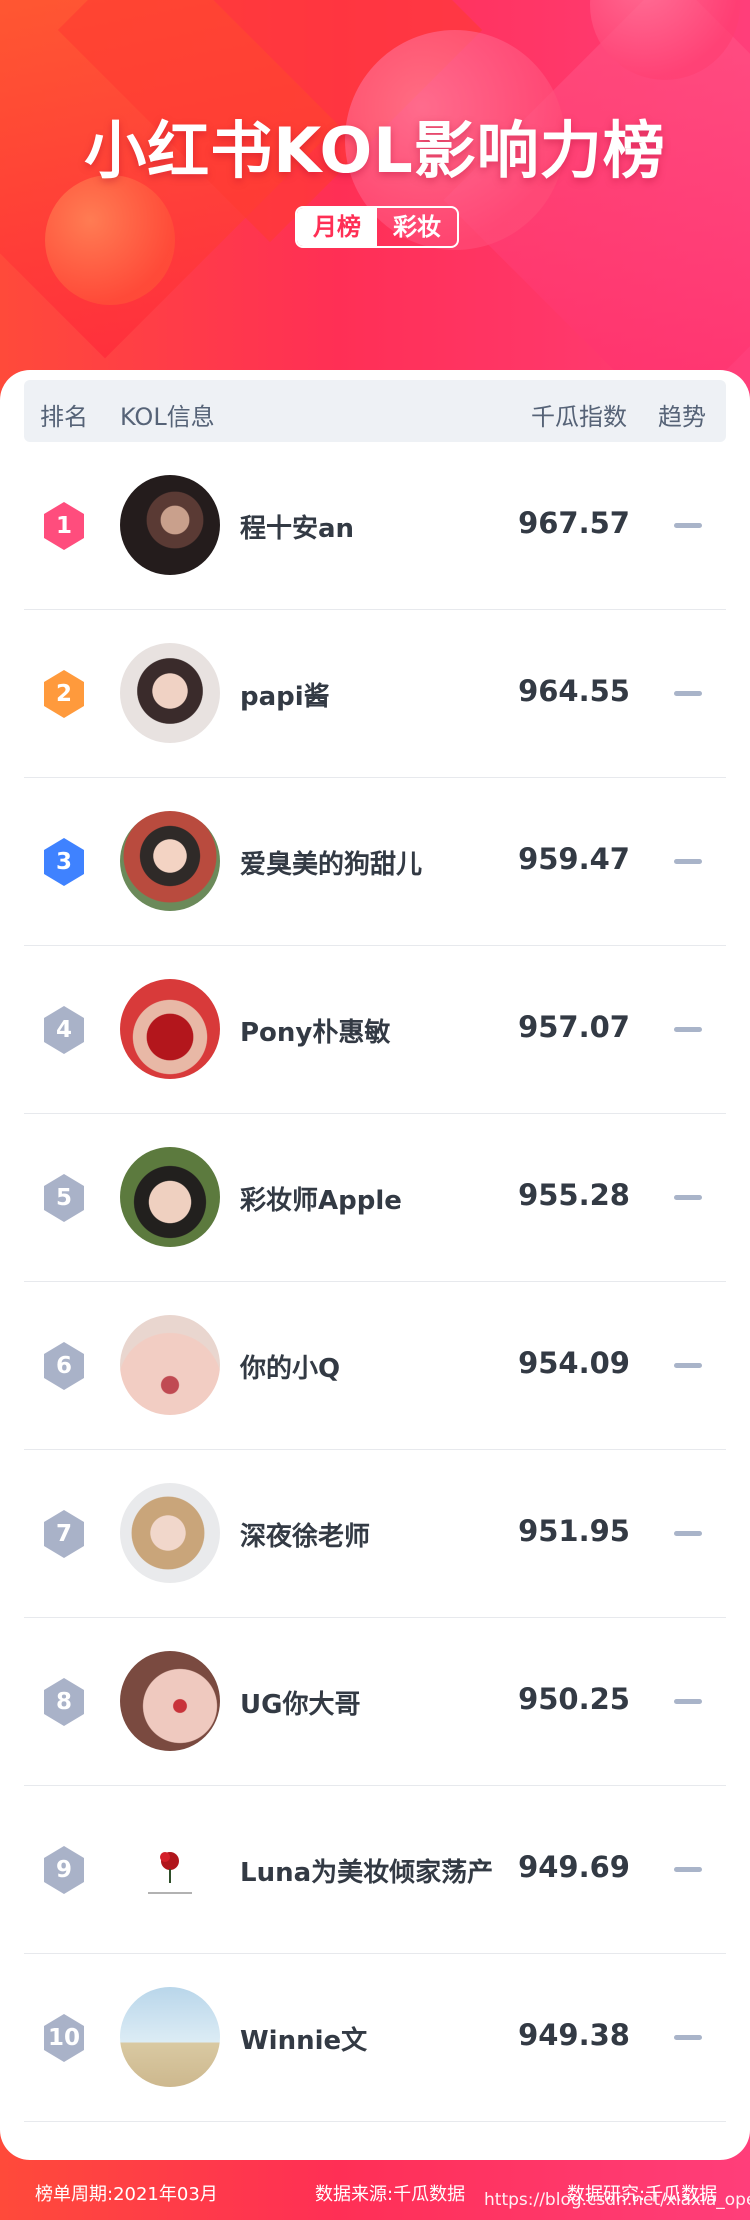  Describe the element at coordinates (285, 694) in the screenshot. I see `kol-name: papi酱` at that location.